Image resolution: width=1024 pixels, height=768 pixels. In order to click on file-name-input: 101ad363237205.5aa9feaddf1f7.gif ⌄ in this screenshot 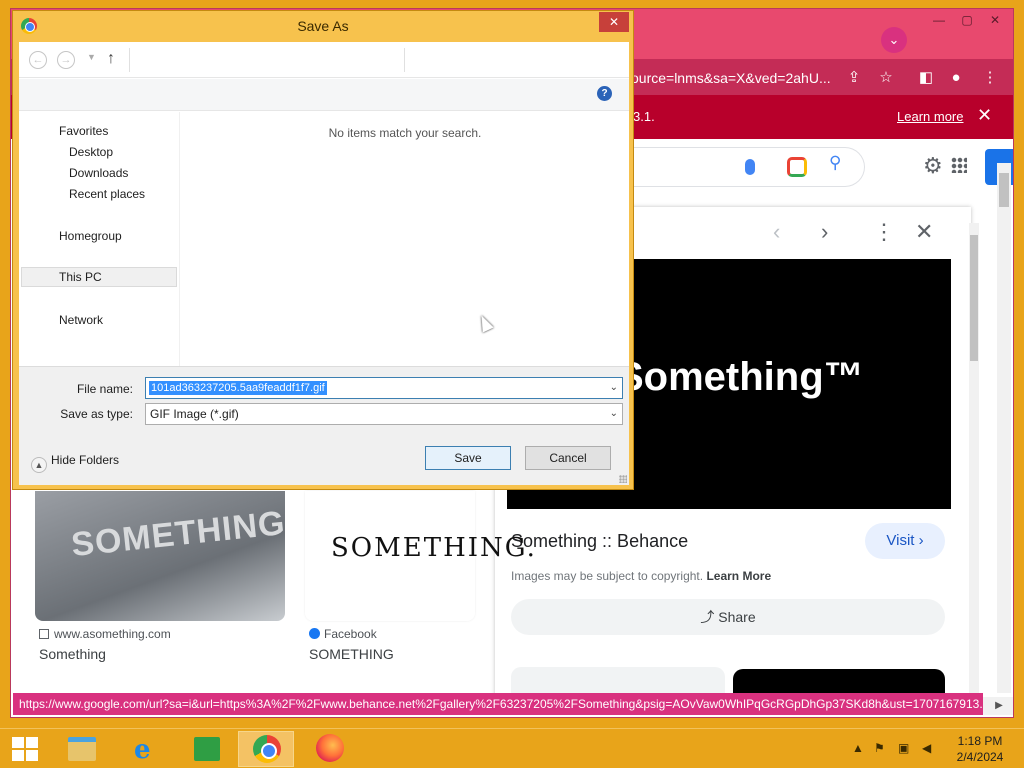, I will do `click(384, 388)`.